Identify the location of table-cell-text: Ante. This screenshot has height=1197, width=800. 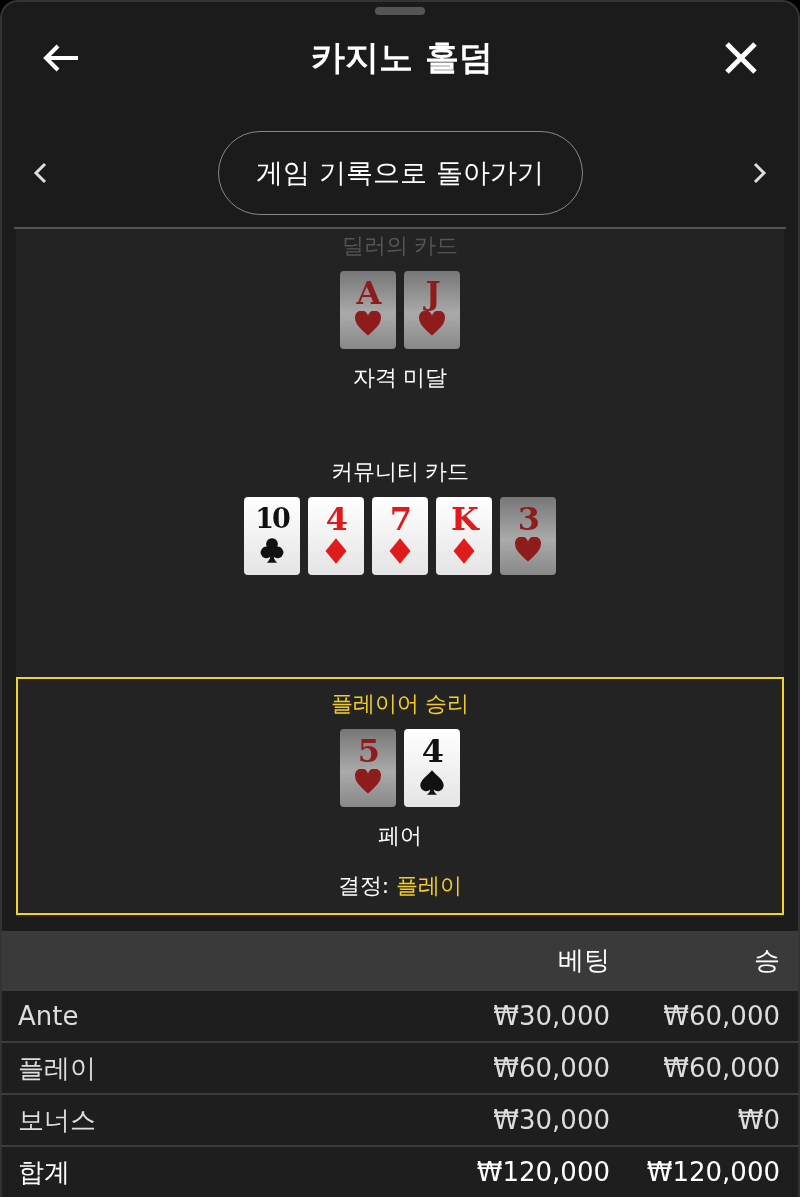
(49, 1016).